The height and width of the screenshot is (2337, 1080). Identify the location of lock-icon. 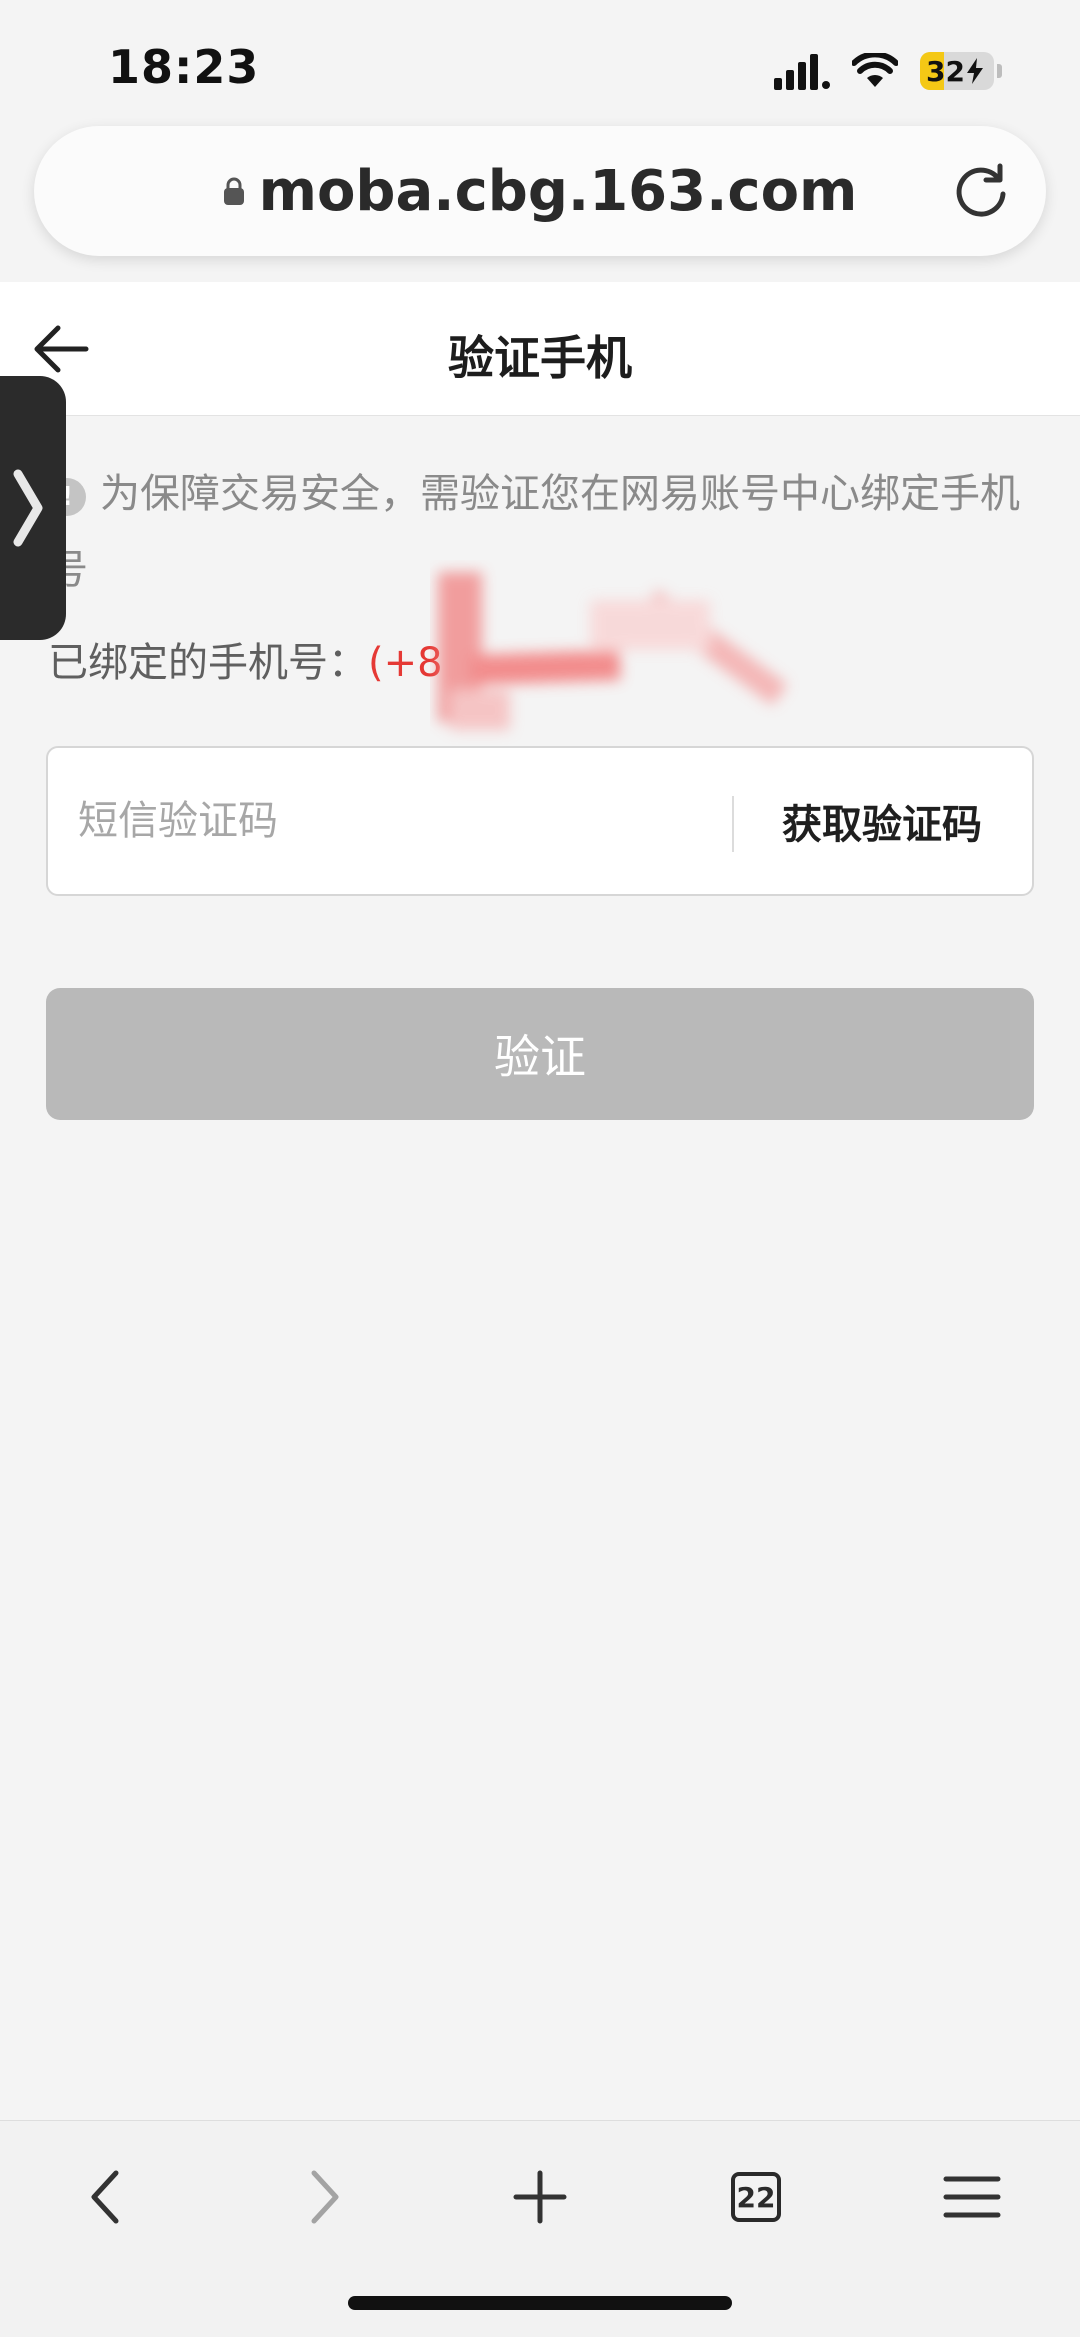
(233, 191).